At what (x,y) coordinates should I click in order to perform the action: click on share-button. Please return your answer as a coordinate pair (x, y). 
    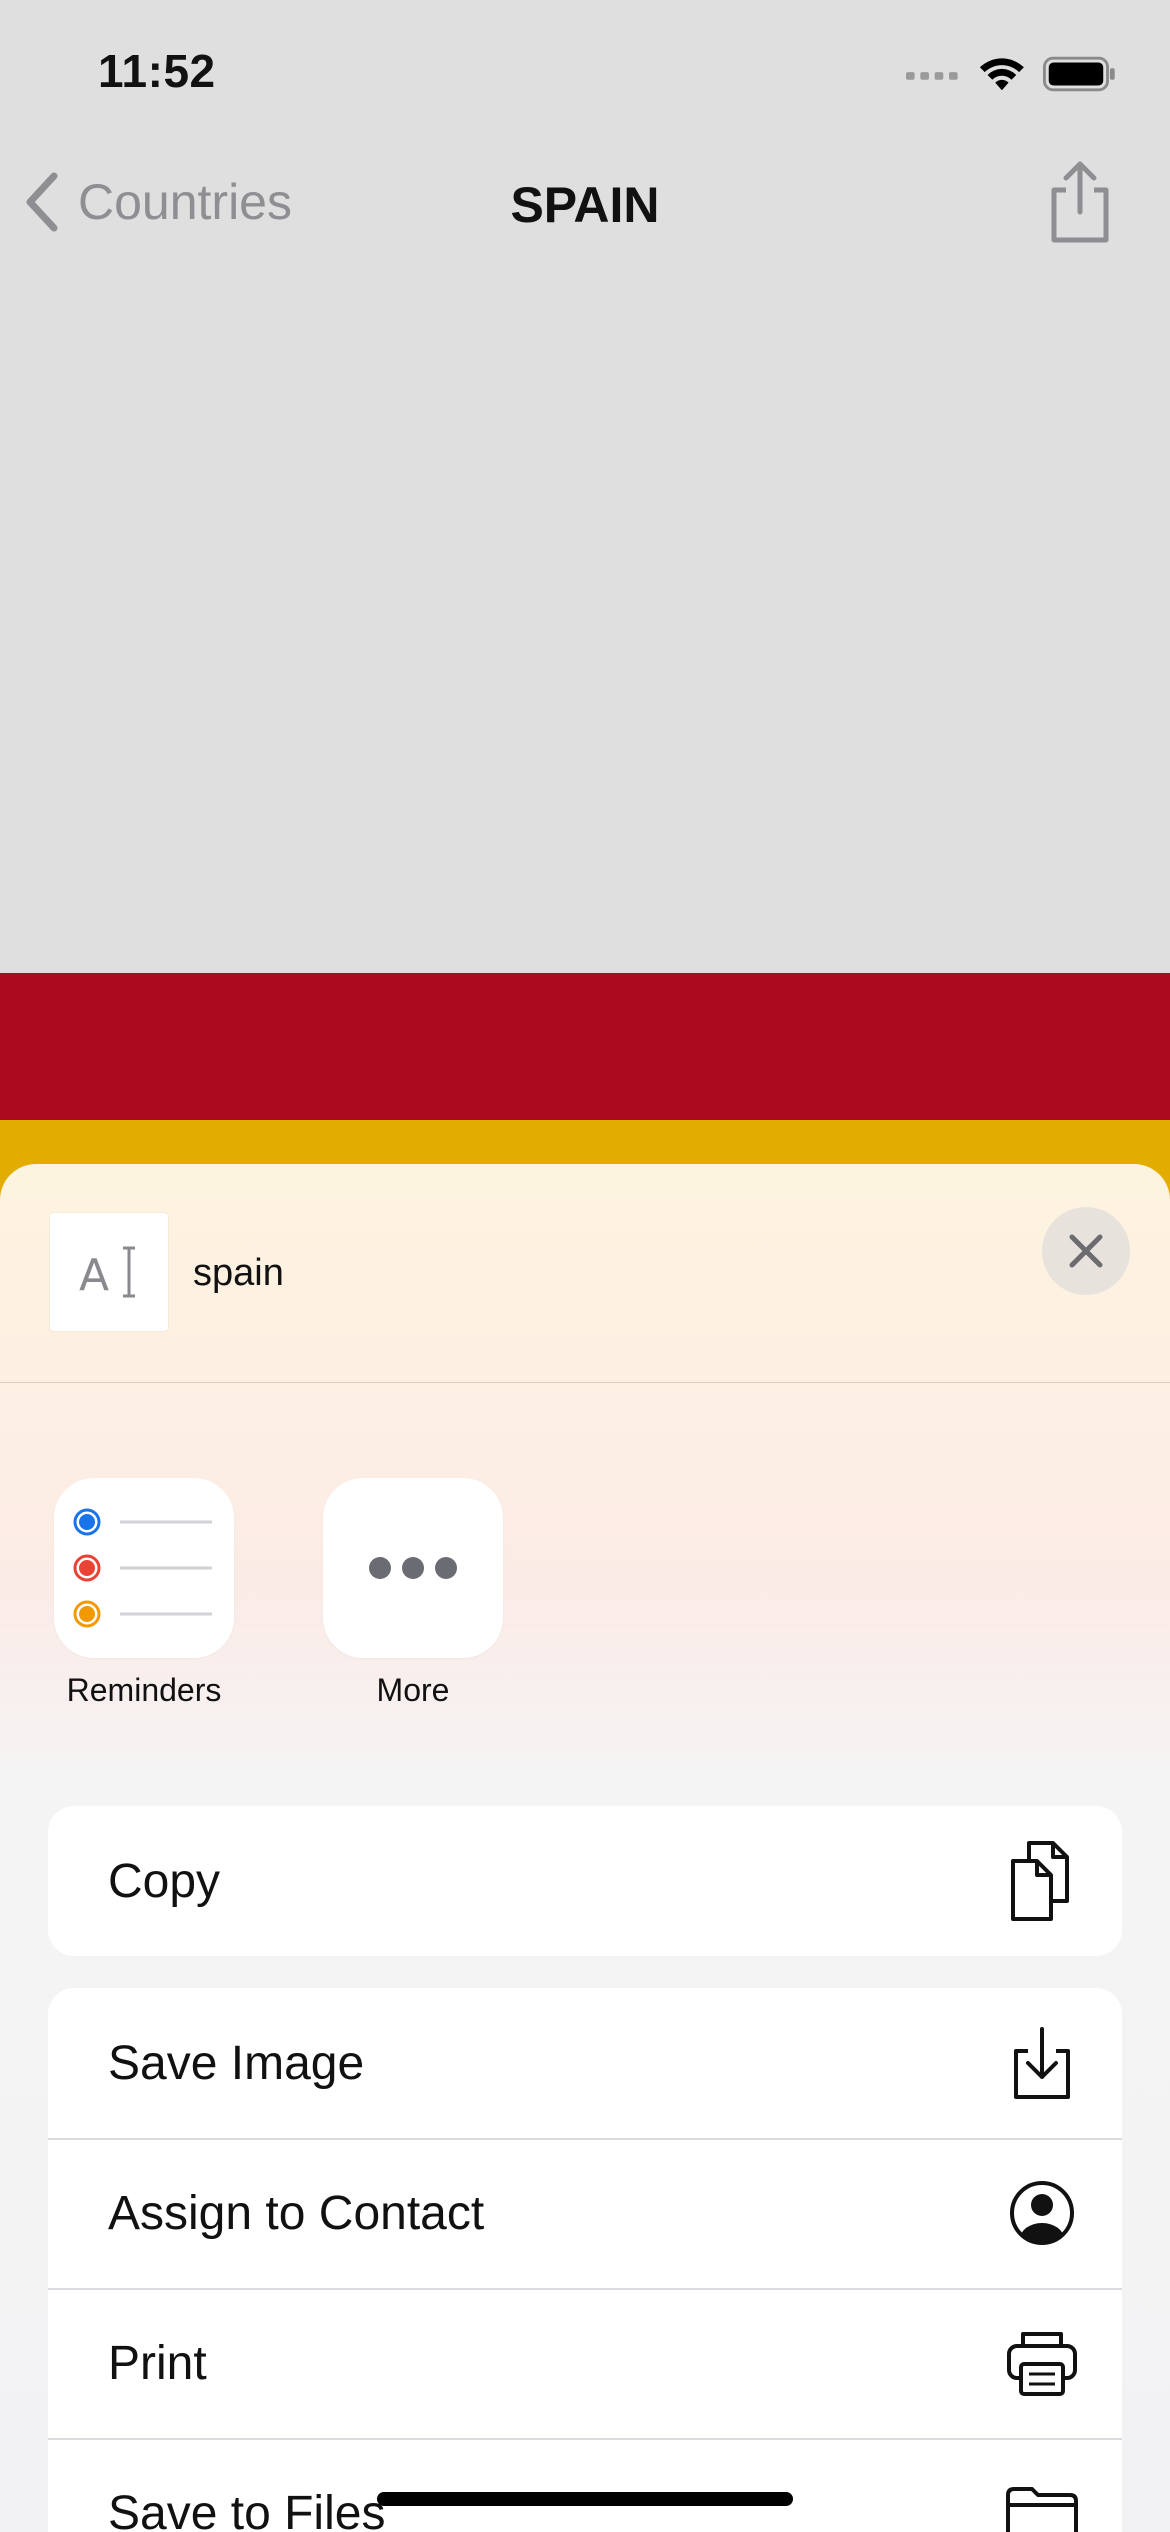
    Looking at the image, I should click on (1080, 202).